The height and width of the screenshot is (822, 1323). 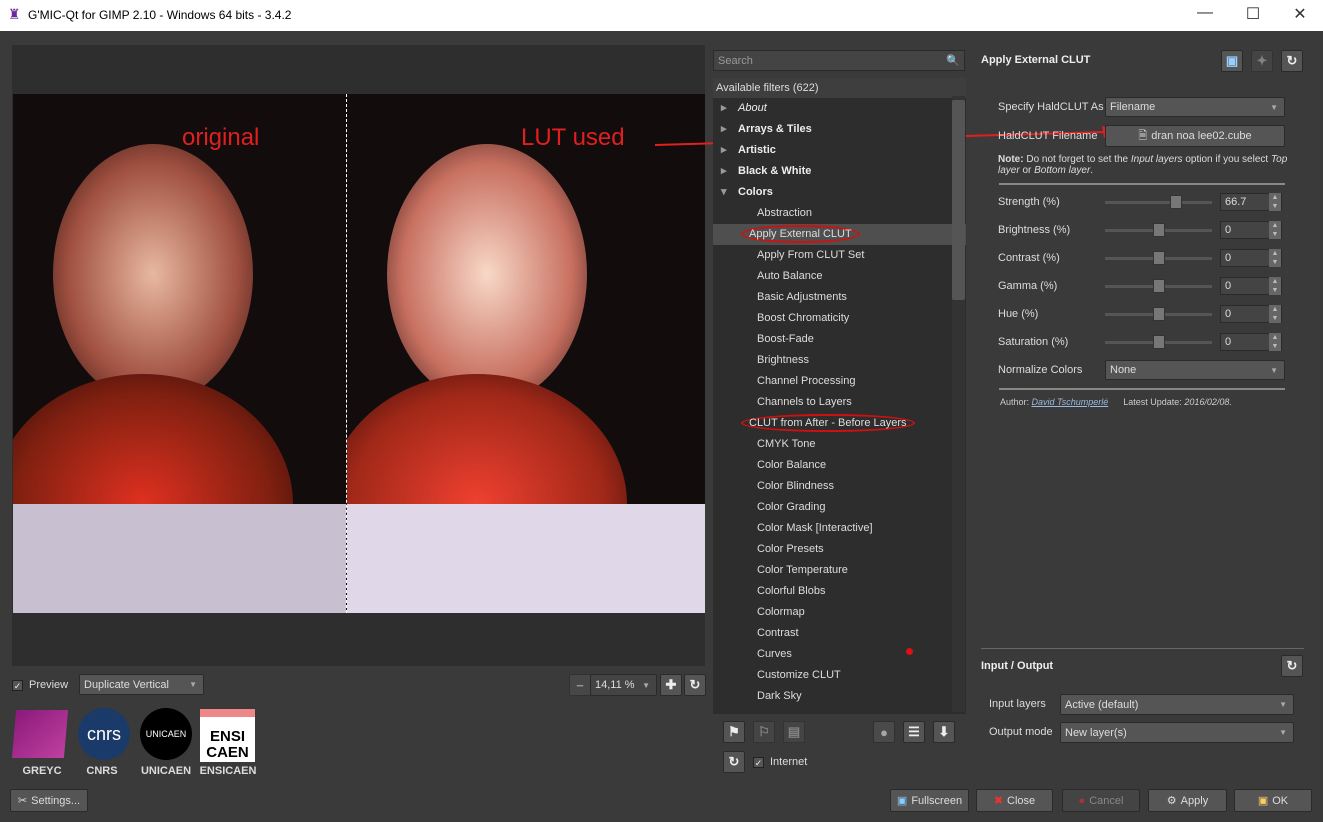 What do you see at coordinates (839, 360) in the screenshot?
I see `filter-item: Brightness` at bounding box center [839, 360].